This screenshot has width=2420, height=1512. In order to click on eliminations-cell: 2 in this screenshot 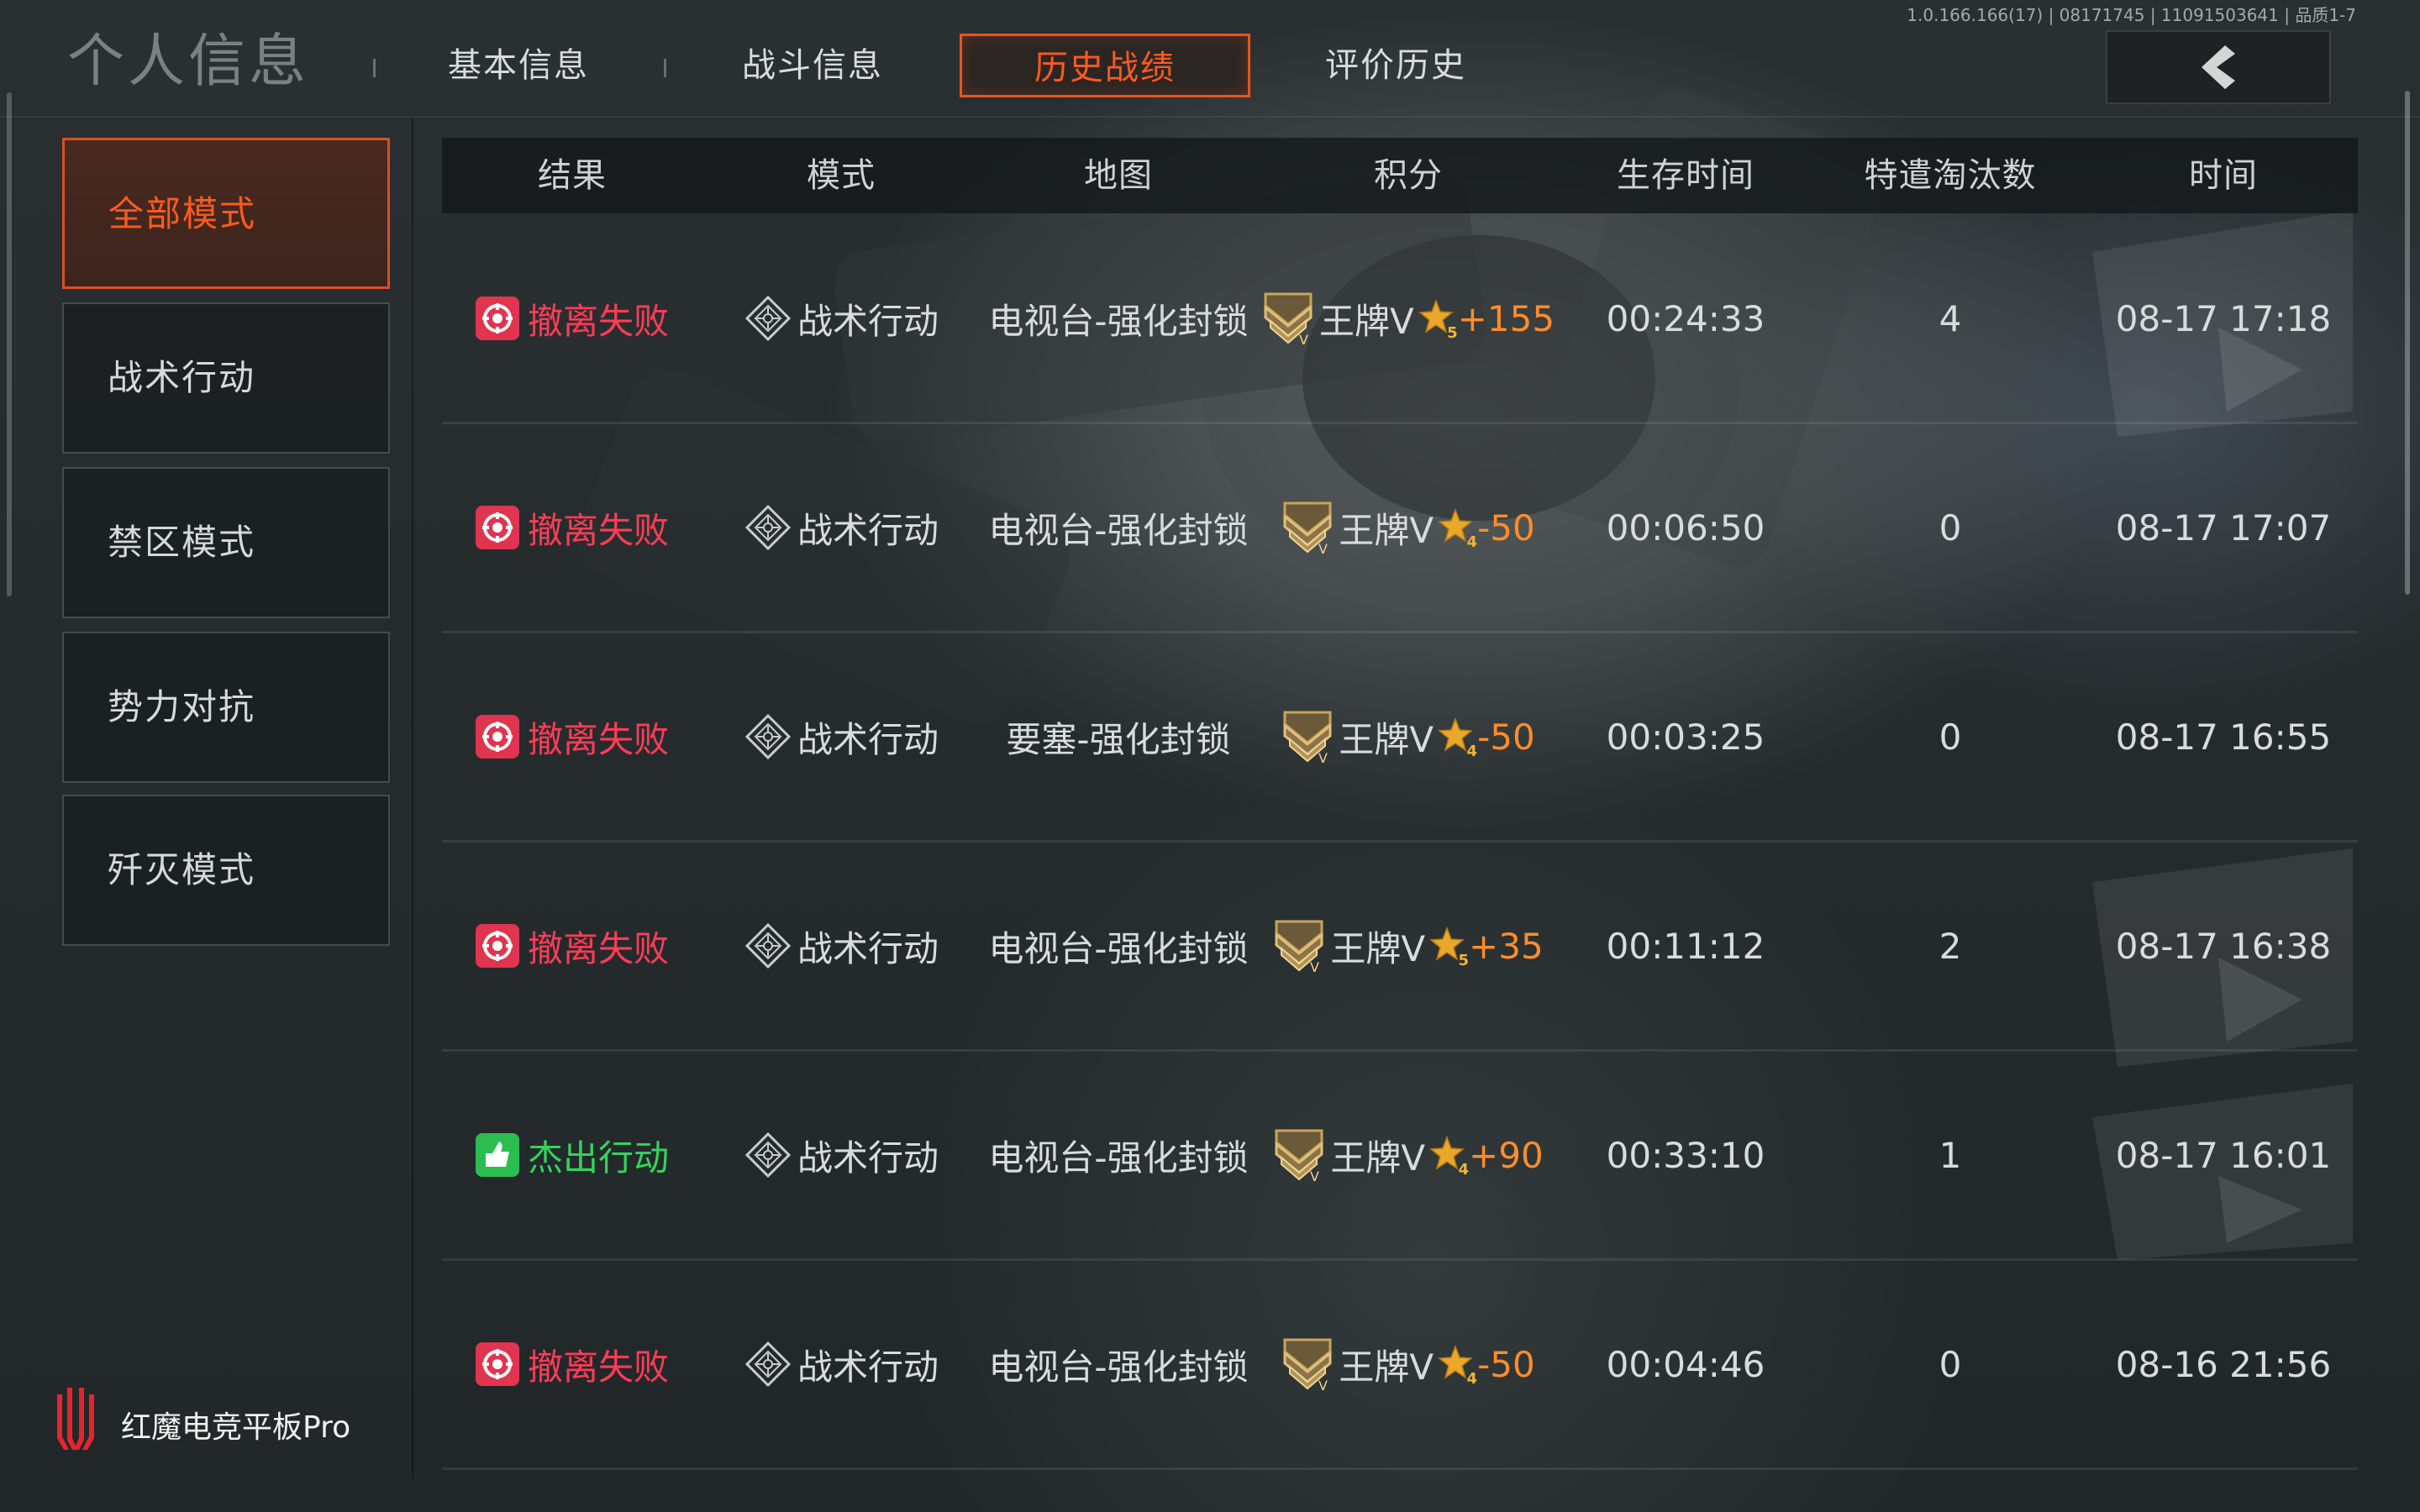, I will do `click(1950, 946)`.